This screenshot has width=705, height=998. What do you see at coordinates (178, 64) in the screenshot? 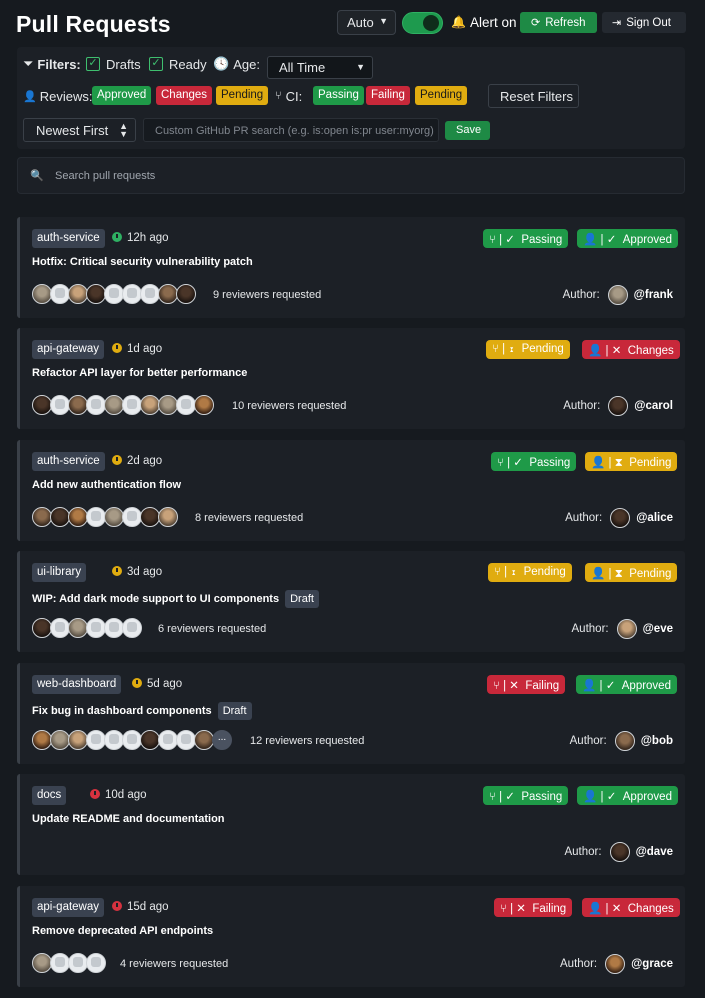
I see `ready-checkbox-item: ✓ Ready` at bounding box center [178, 64].